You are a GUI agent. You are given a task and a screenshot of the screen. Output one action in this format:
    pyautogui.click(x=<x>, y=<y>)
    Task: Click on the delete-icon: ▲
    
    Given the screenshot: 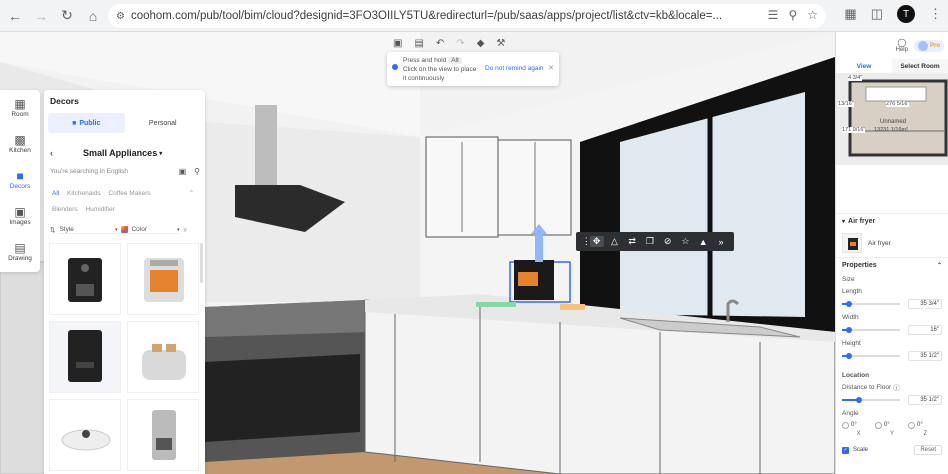 What is the action you would take?
    pyautogui.click(x=703, y=242)
    